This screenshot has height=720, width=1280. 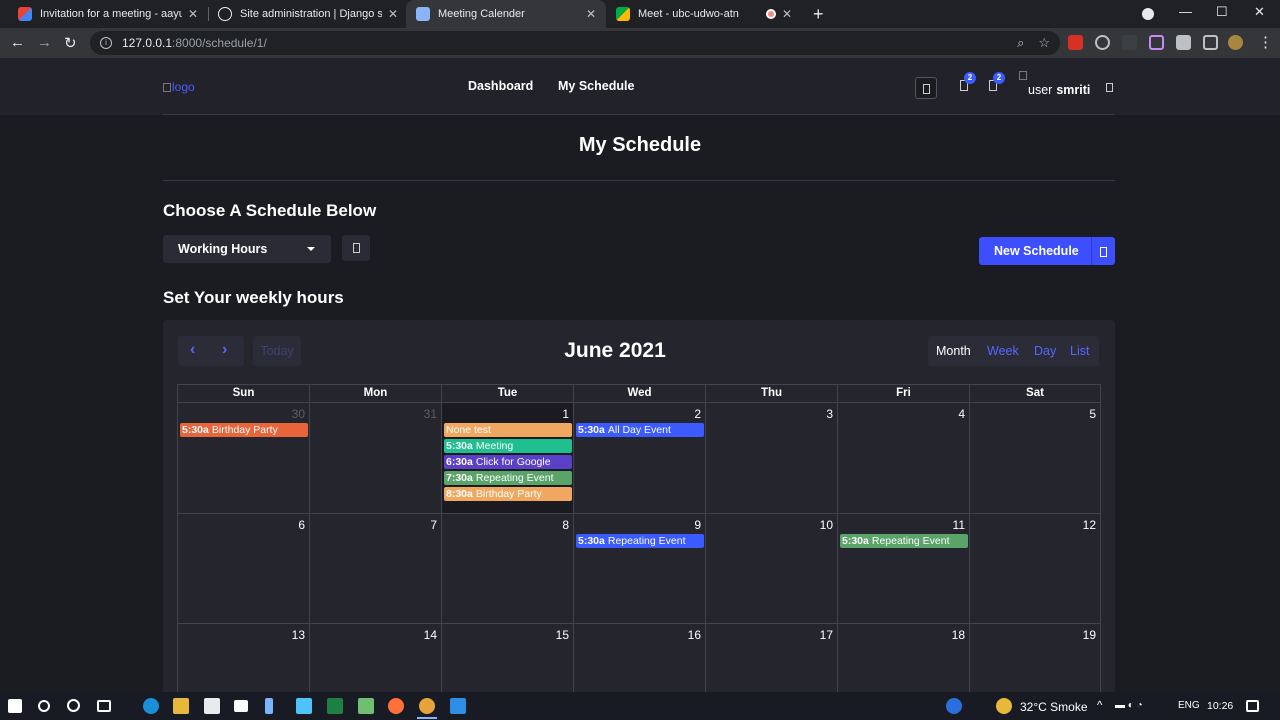 What do you see at coordinates (1235, 42) in the screenshot?
I see `profile-avatar` at bounding box center [1235, 42].